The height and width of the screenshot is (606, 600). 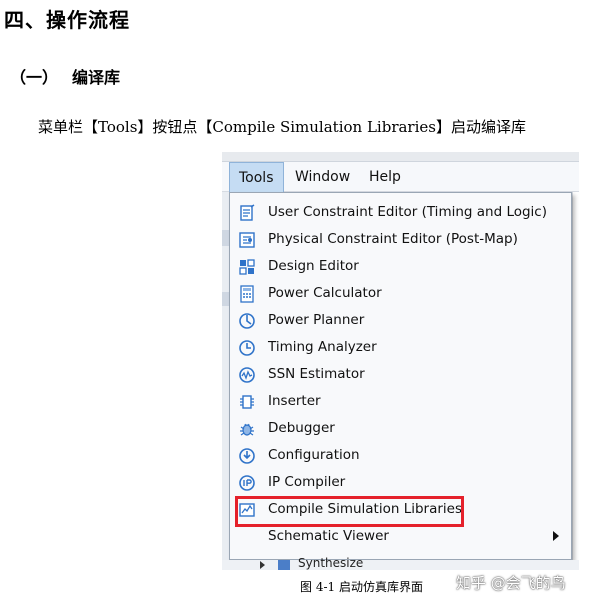 I want to click on menu-item-label: Timing Analyzer, so click(x=322, y=347).